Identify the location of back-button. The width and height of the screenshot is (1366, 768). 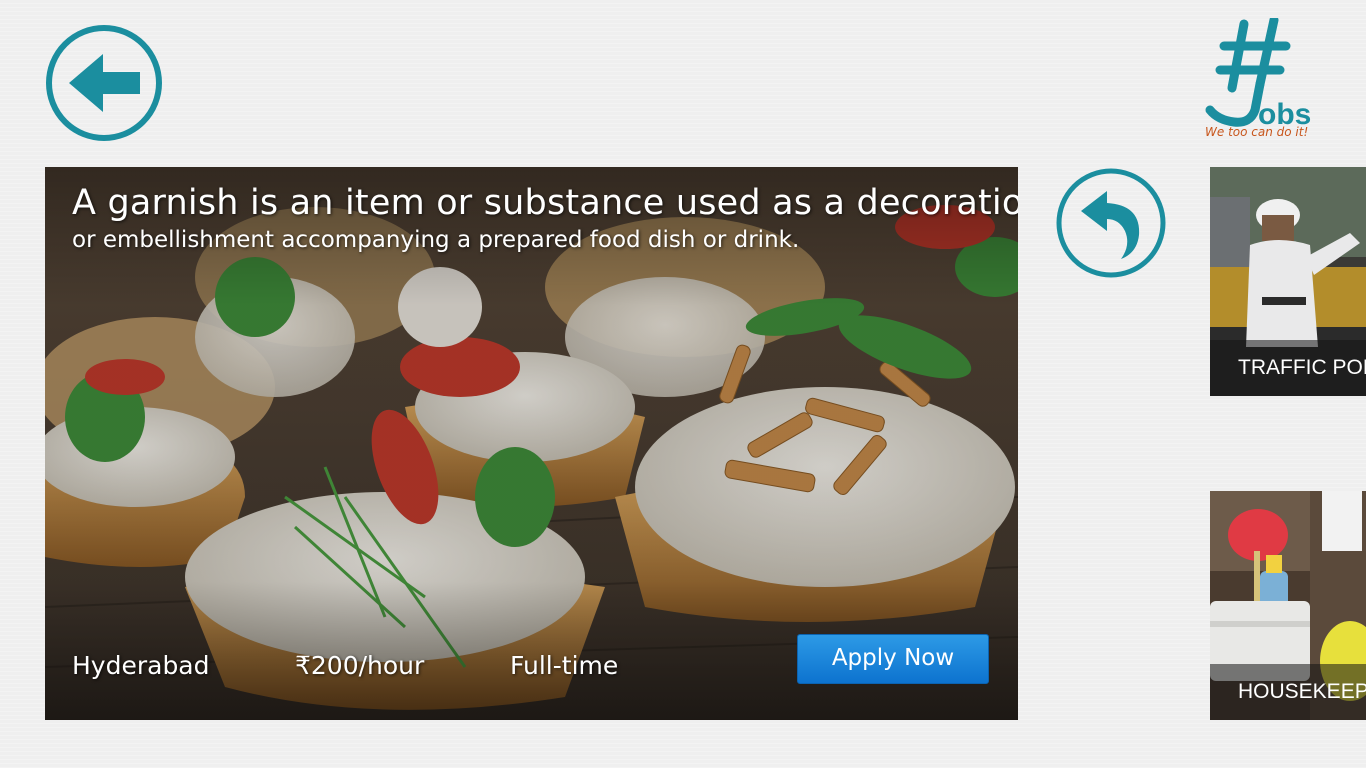
(104, 83).